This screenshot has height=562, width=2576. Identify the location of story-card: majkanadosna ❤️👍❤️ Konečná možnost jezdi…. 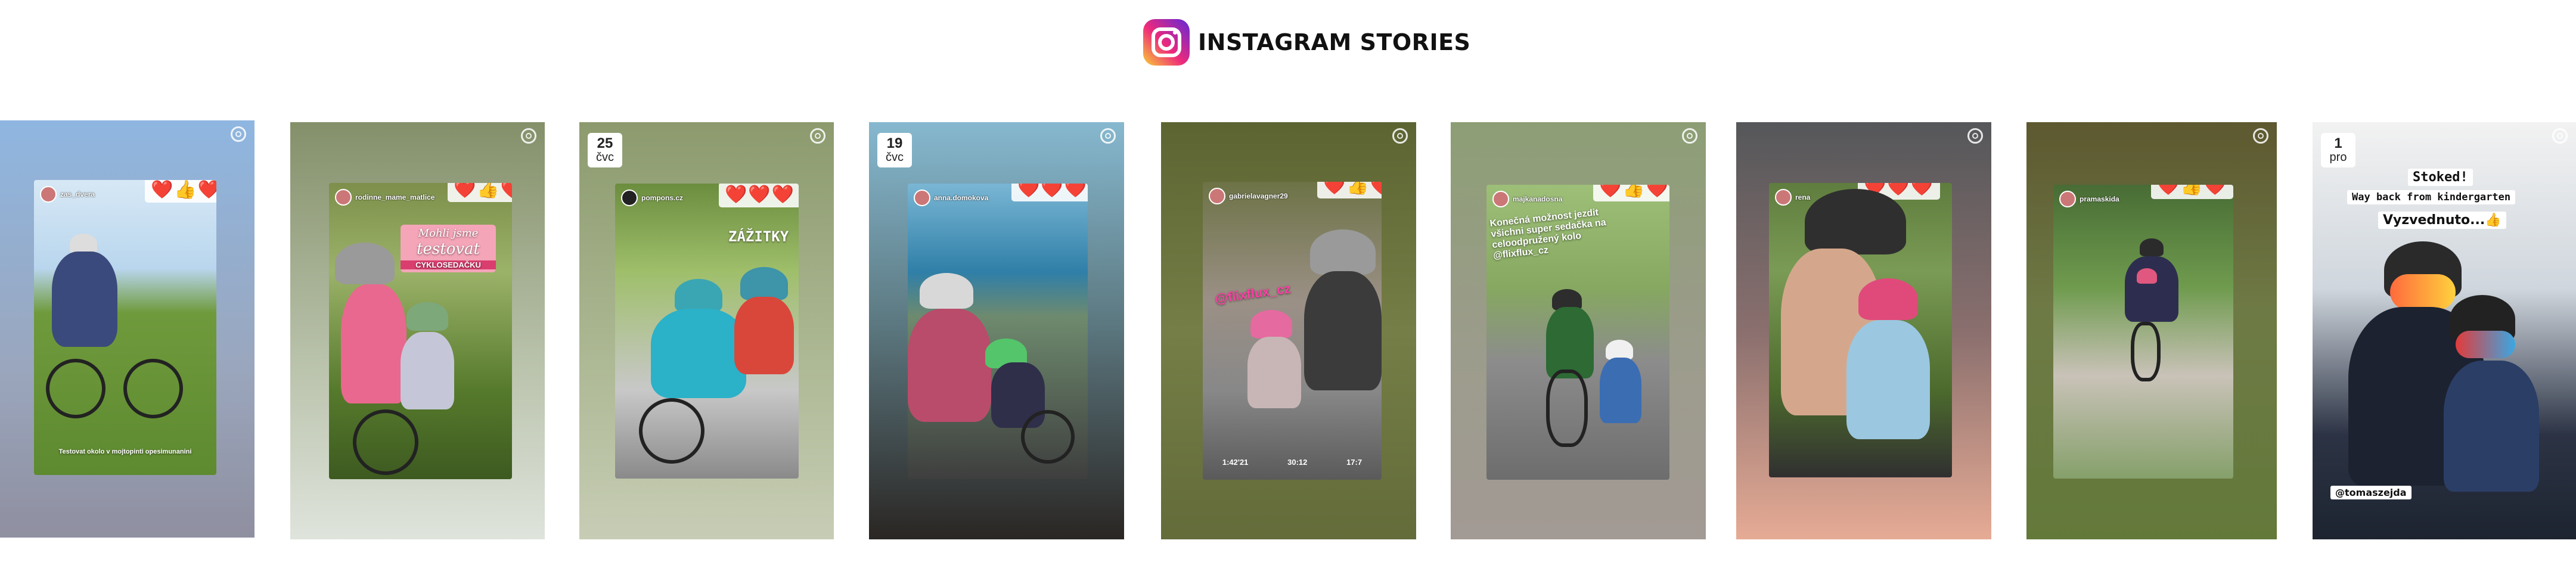
(1578, 330).